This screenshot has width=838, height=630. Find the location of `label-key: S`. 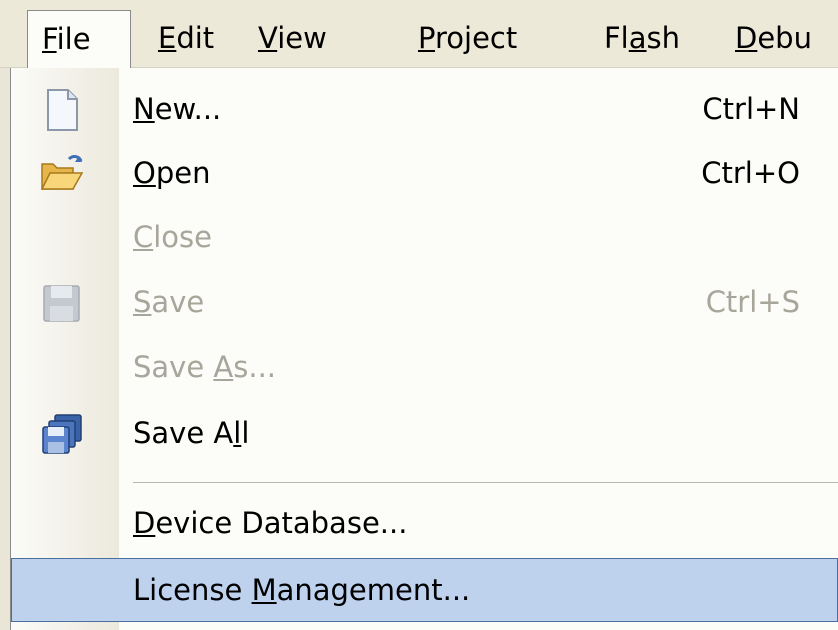

label-key: S is located at coordinates (142, 302).